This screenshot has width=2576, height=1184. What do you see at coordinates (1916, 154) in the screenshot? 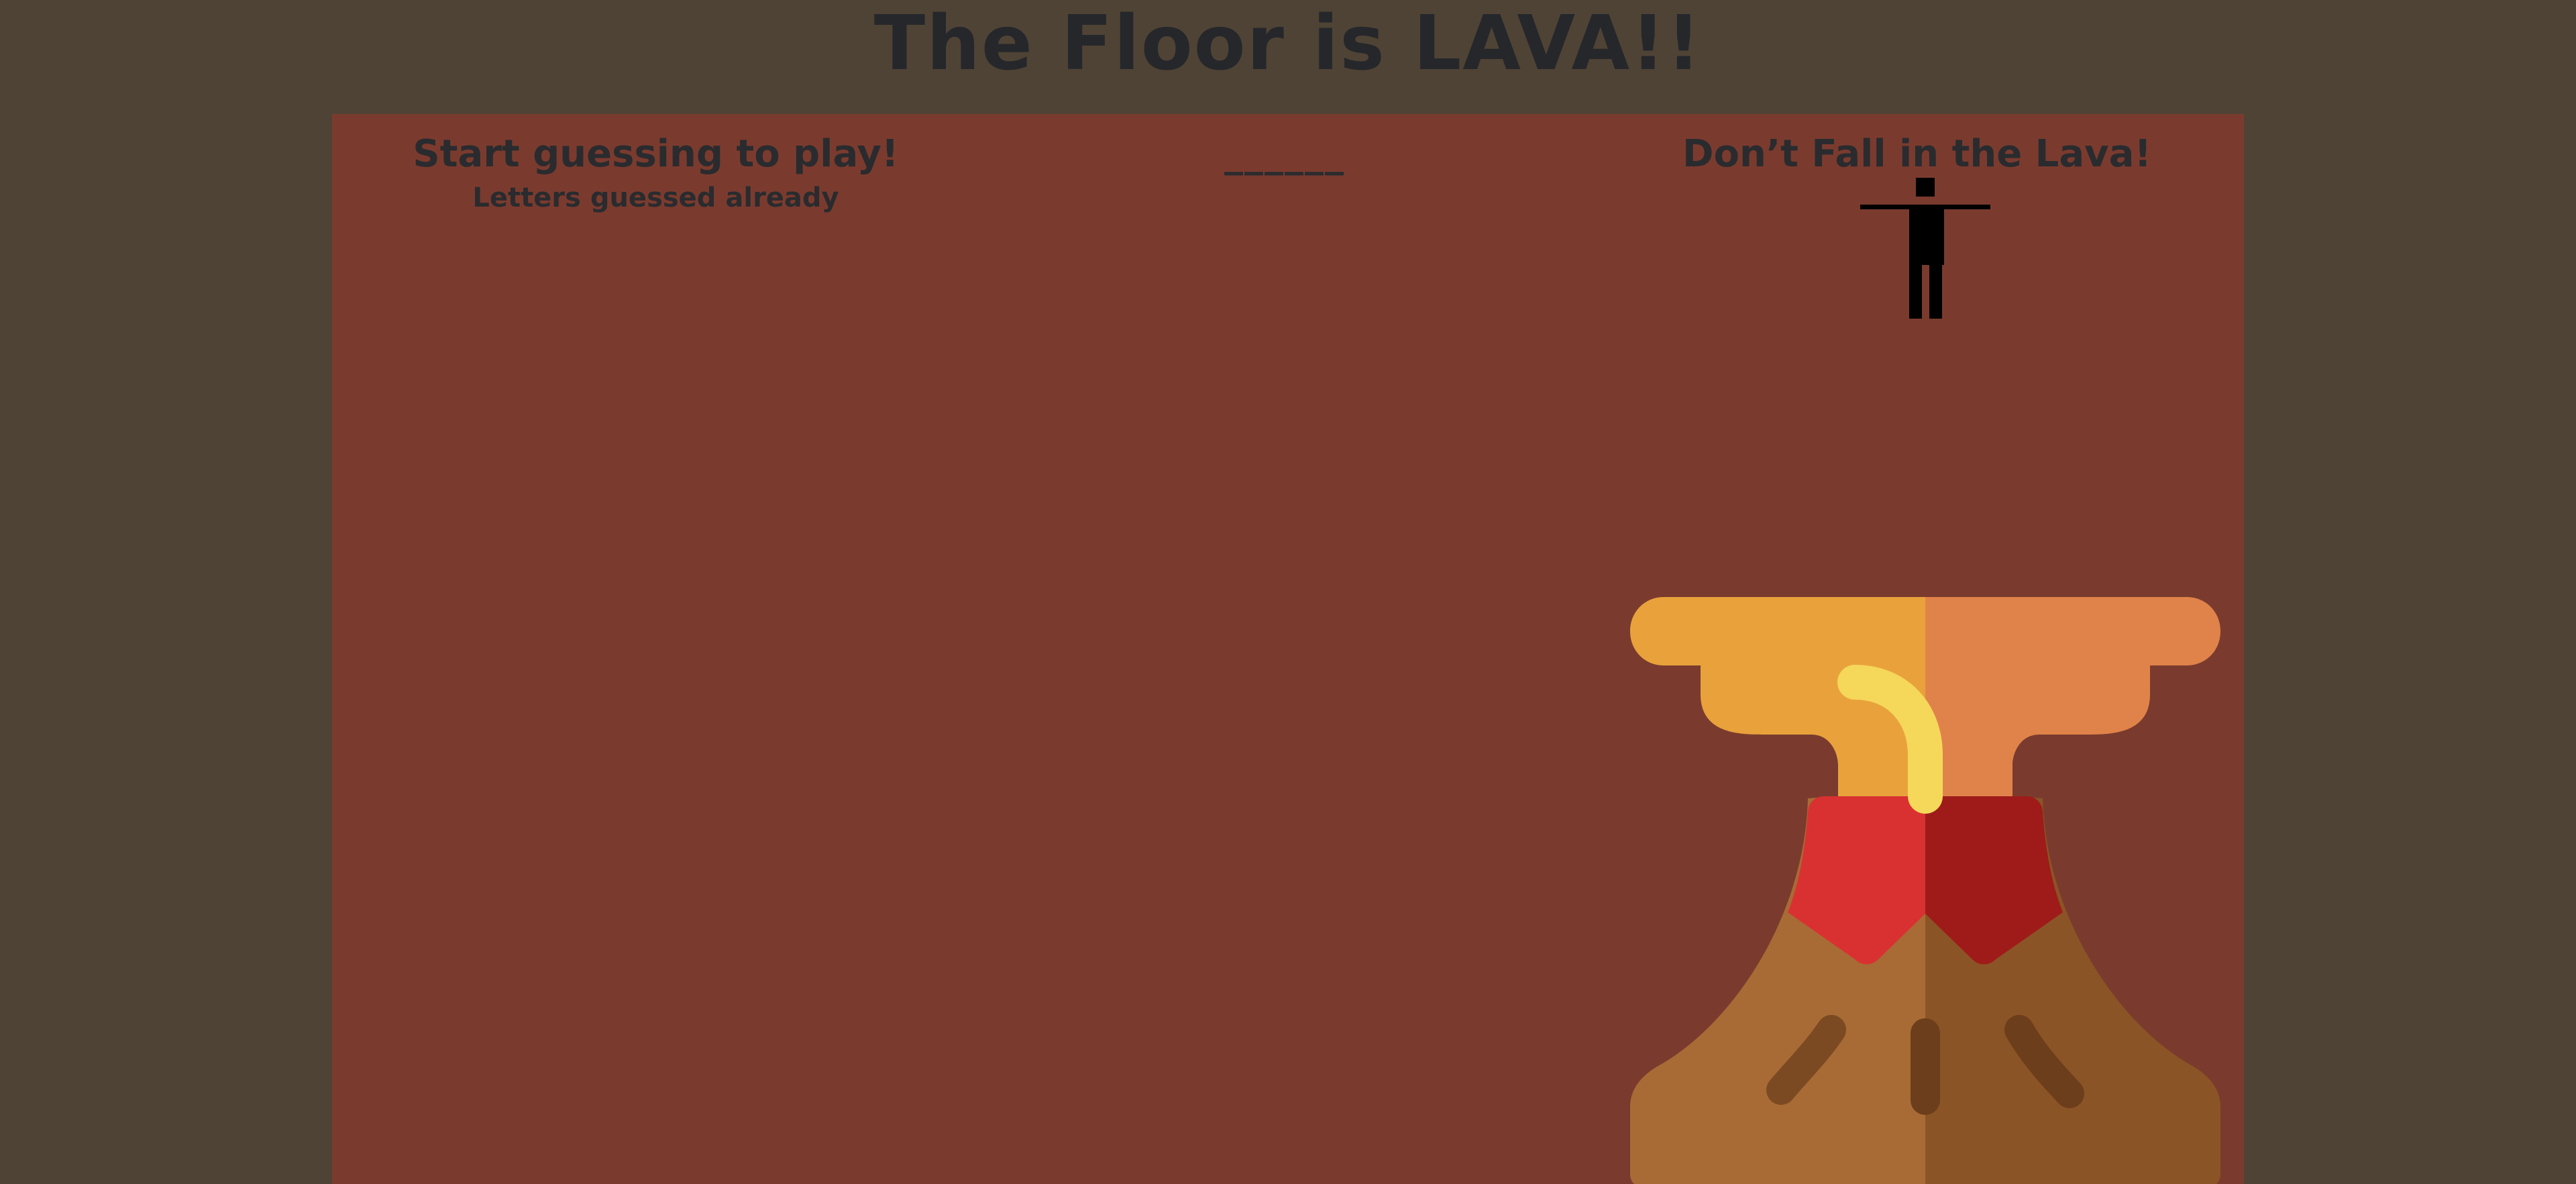
I see `warning-text: Don’t Fall in the Lava!` at bounding box center [1916, 154].